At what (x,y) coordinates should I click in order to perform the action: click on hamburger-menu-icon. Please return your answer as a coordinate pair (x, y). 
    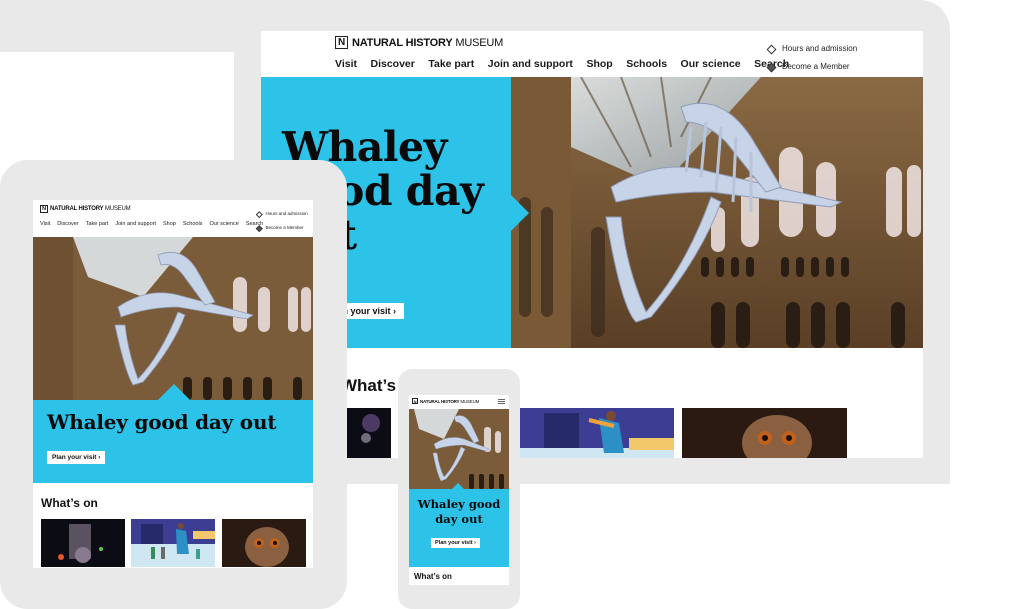
    Looking at the image, I should click on (501, 401).